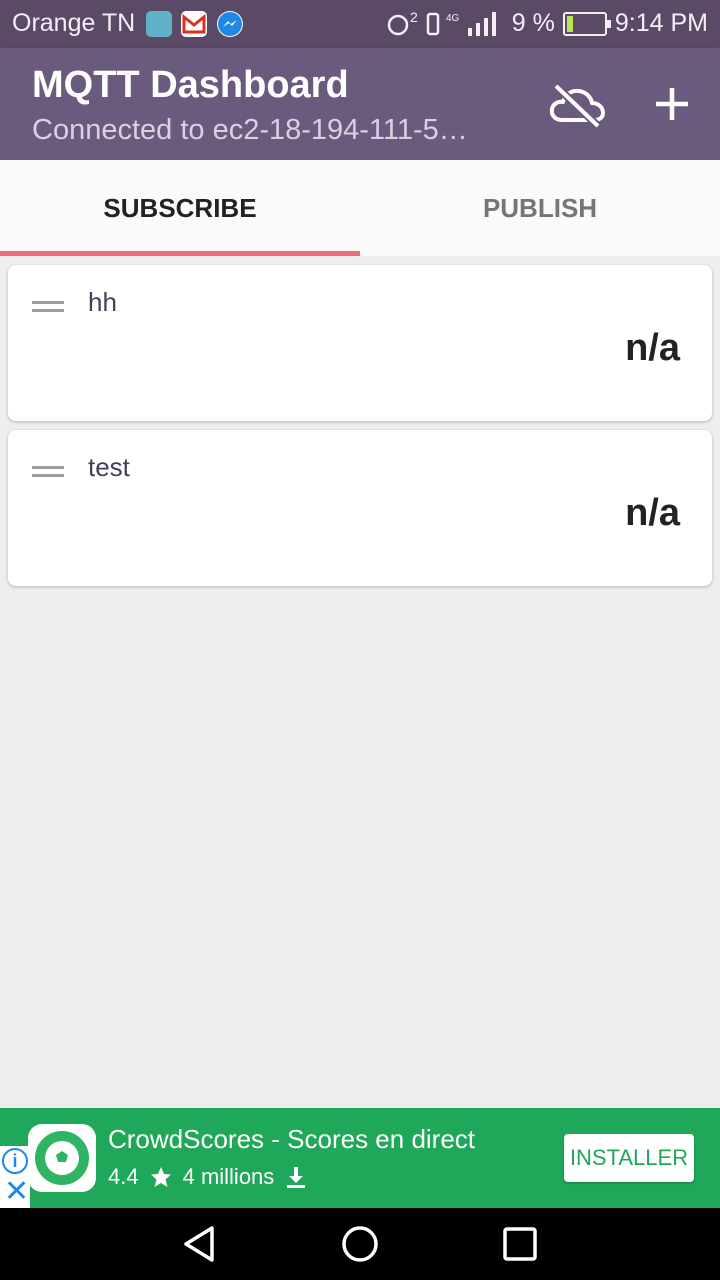 This screenshot has height=1280, width=720. I want to click on home-button, so click(360, 1244).